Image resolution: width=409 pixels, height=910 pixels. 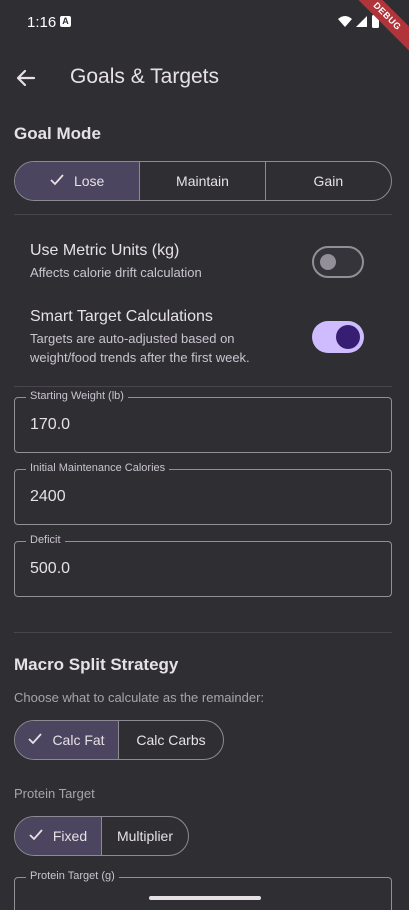 What do you see at coordinates (78, 740) in the screenshot?
I see `calc-fat-label: Calc Fat` at bounding box center [78, 740].